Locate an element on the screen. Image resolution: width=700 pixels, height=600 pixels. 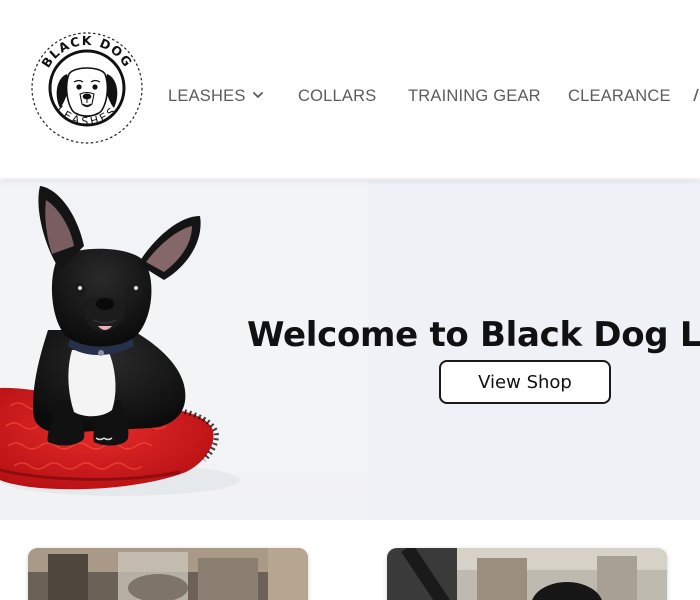
nav-item-leashes: LEASHES is located at coordinates (216, 96).